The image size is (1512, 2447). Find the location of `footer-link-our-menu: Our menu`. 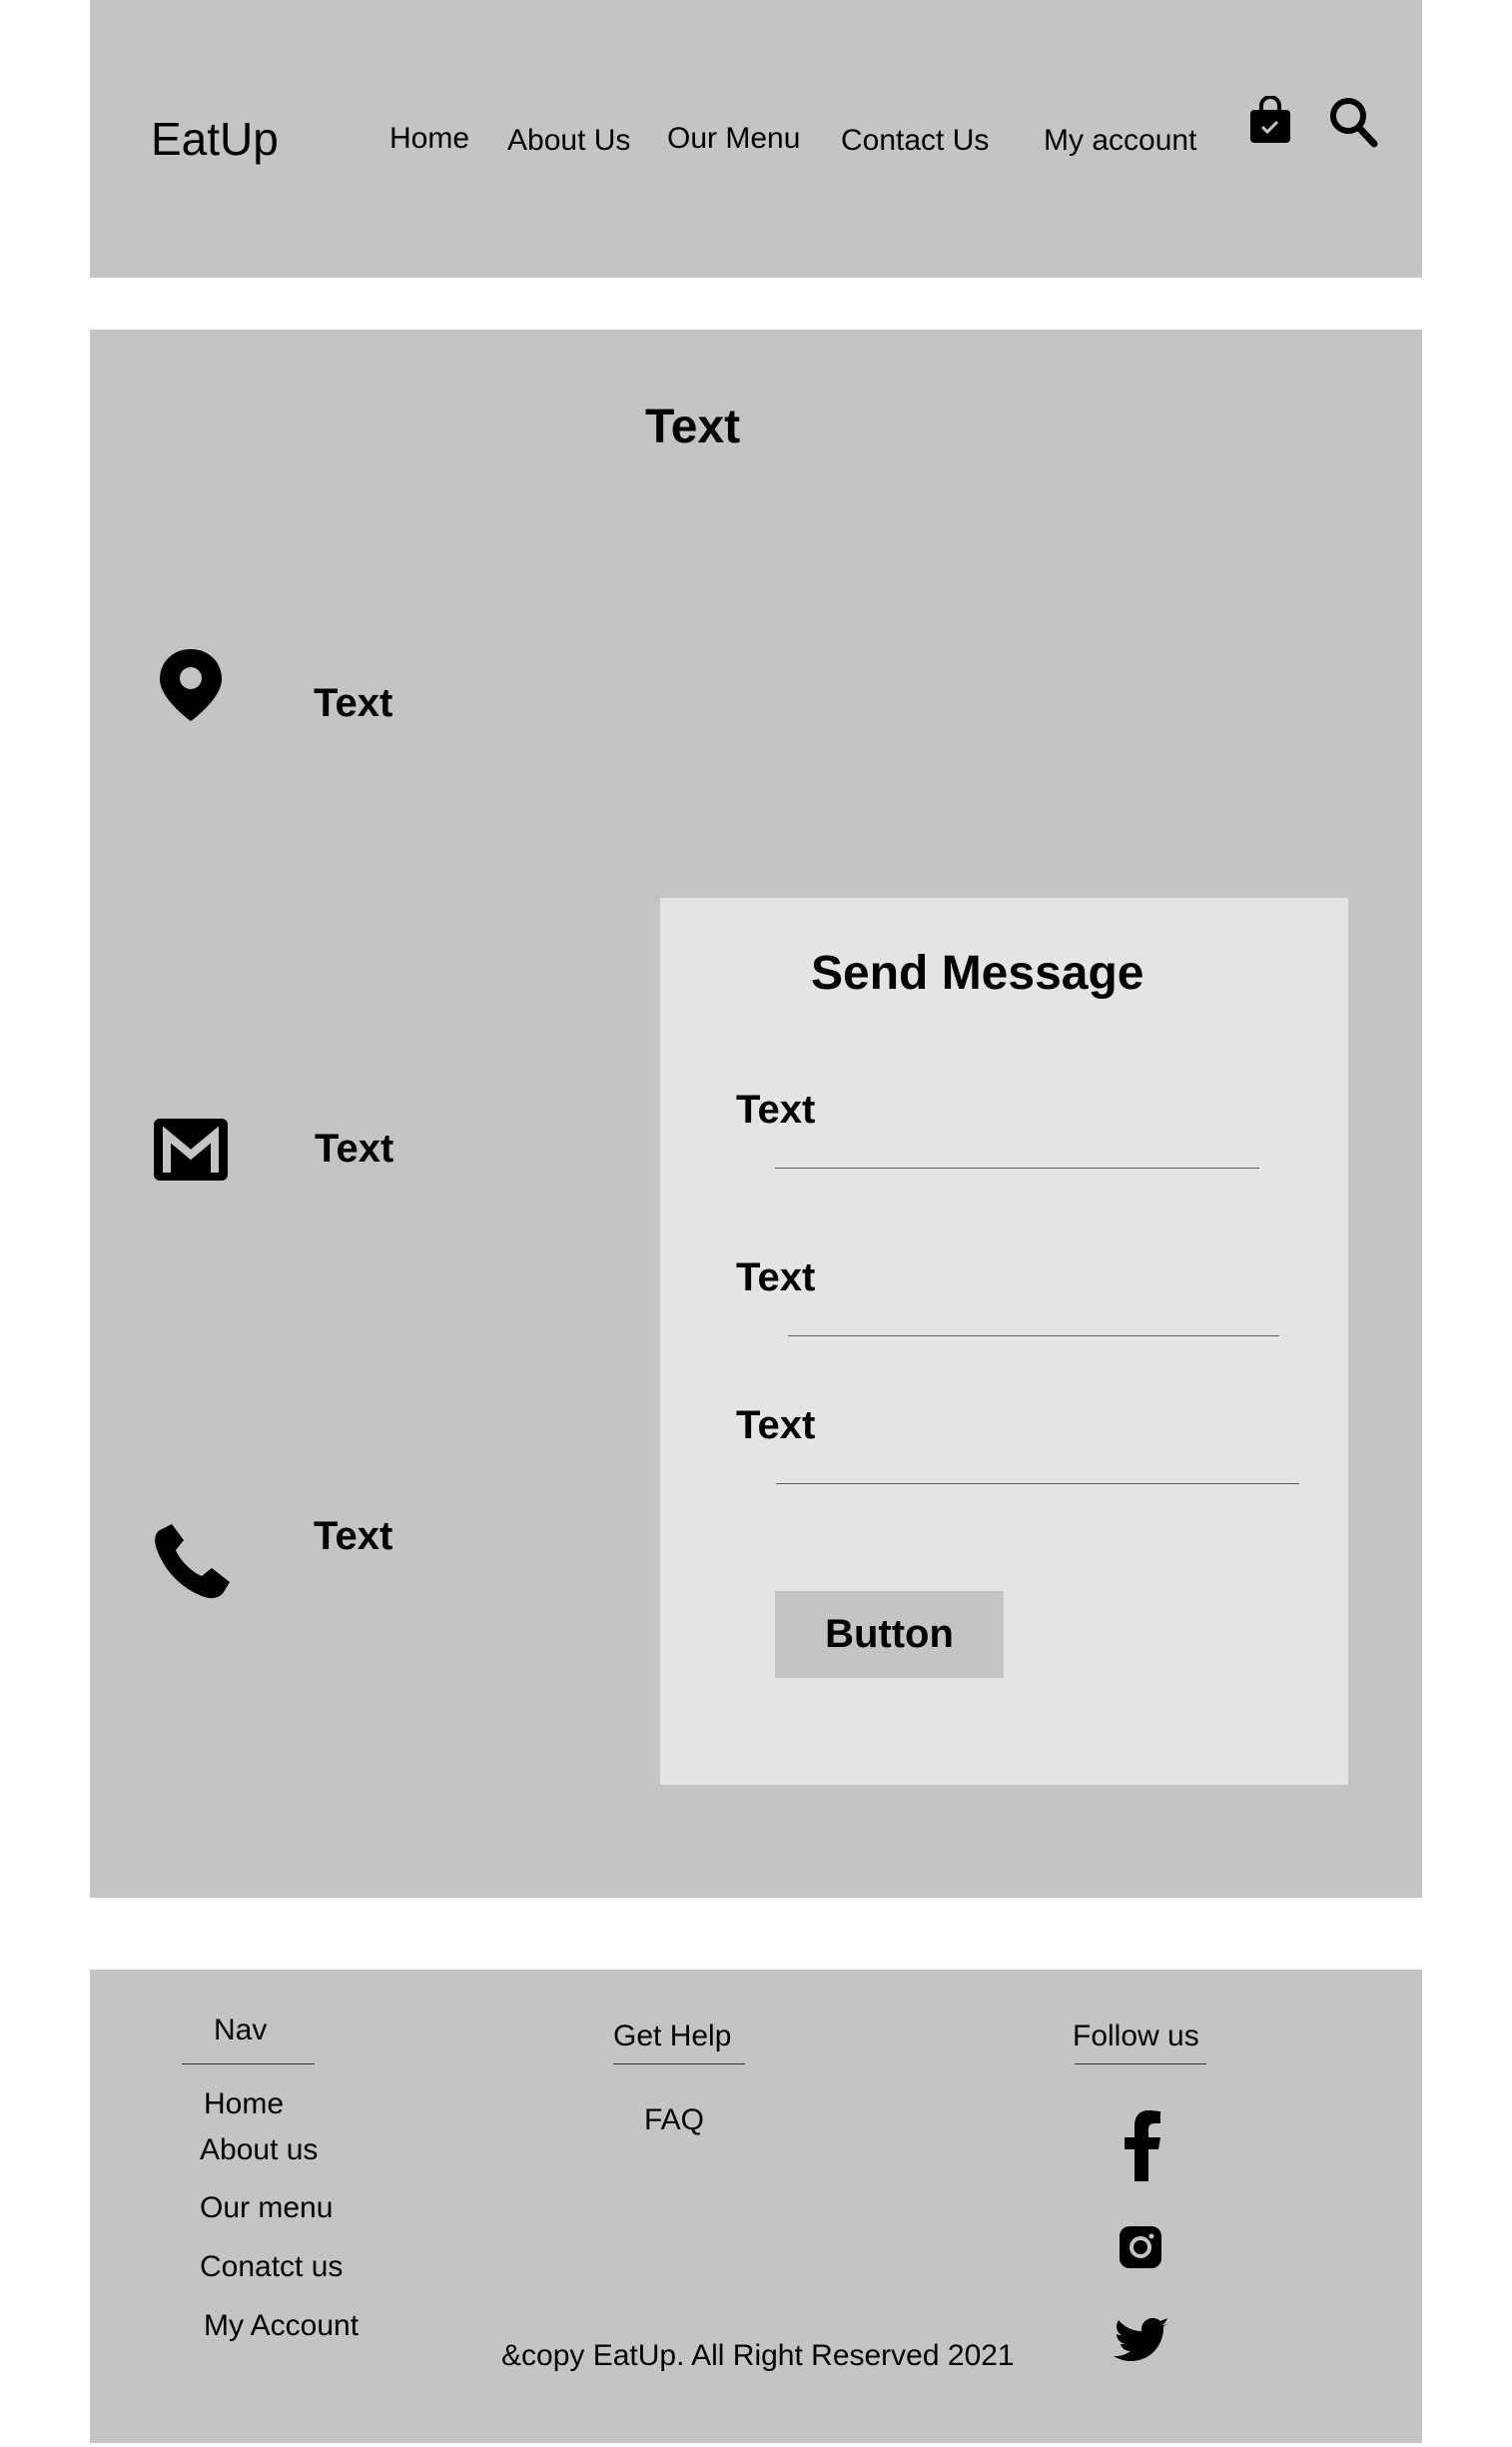

footer-link-our-menu: Our menu is located at coordinates (267, 2208).